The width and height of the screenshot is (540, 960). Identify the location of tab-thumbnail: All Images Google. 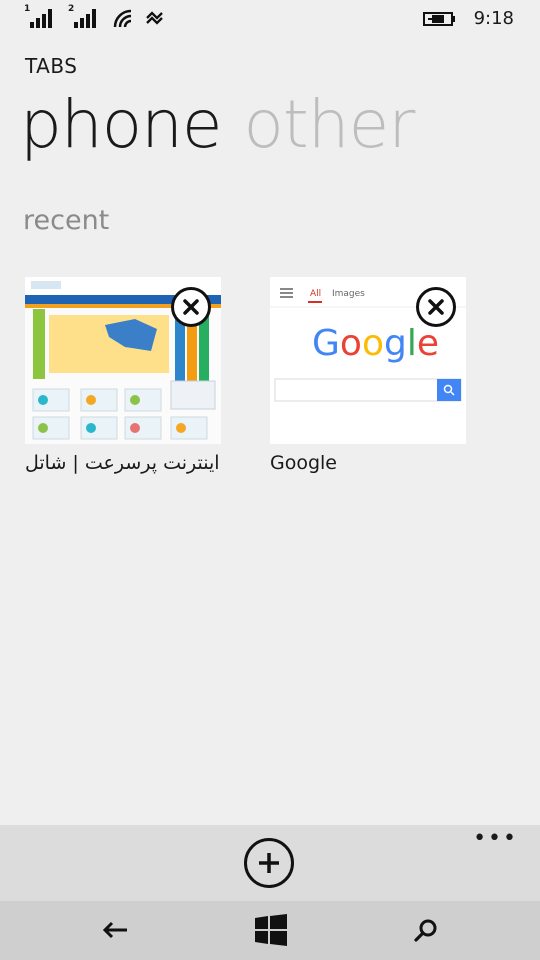
(368, 360).